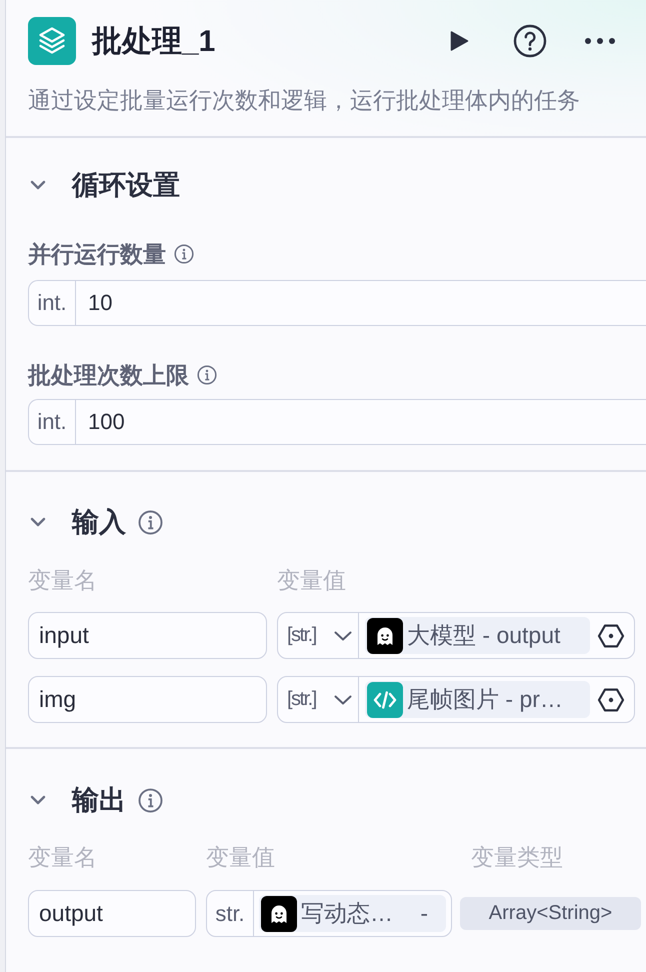 This screenshot has height=972, width=646. I want to click on variable-value-field: str. 写动态… -, so click(329, 913).